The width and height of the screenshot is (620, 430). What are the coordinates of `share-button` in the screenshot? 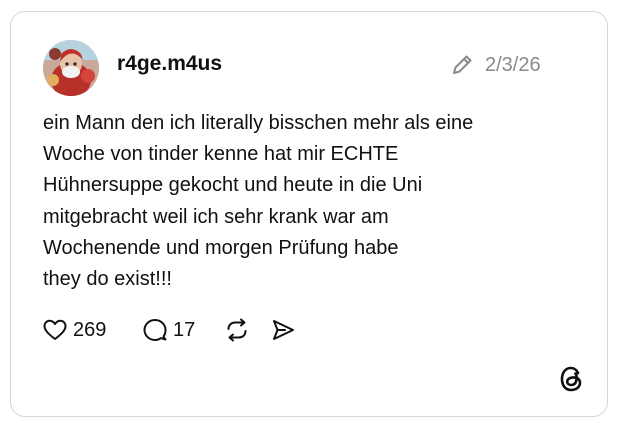 It's located at (283, 330).